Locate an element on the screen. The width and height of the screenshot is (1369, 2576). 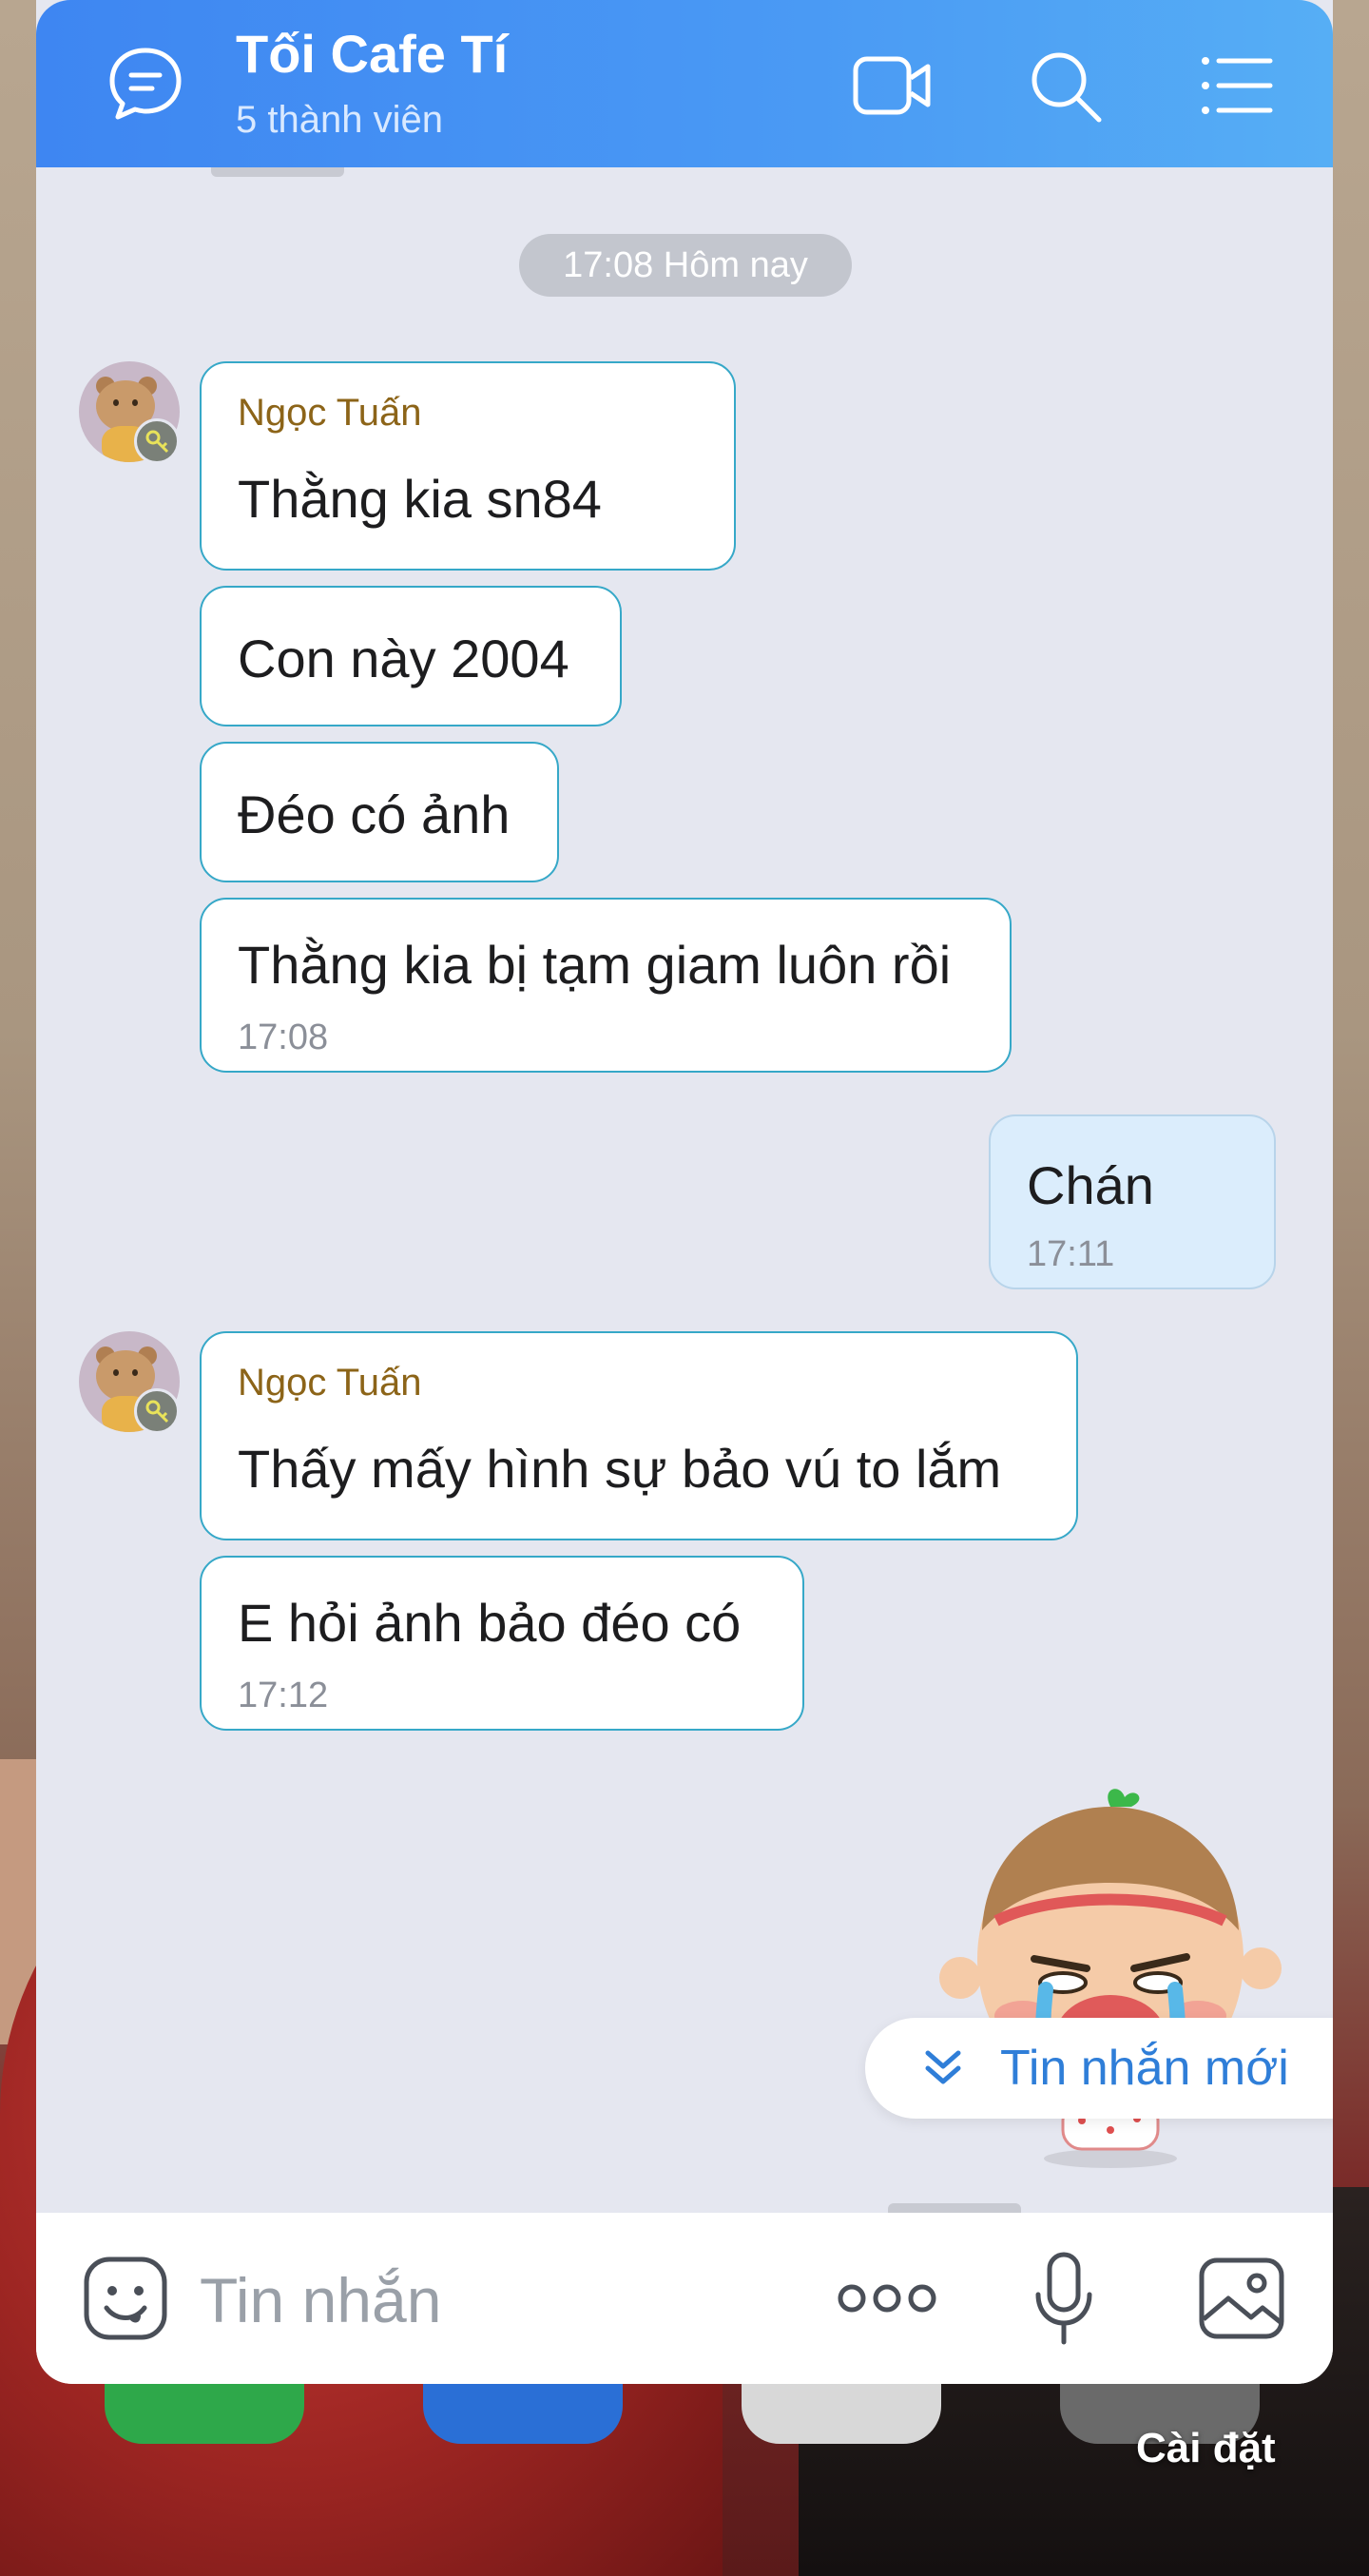
message-input is located at coordinates (485, 2300).